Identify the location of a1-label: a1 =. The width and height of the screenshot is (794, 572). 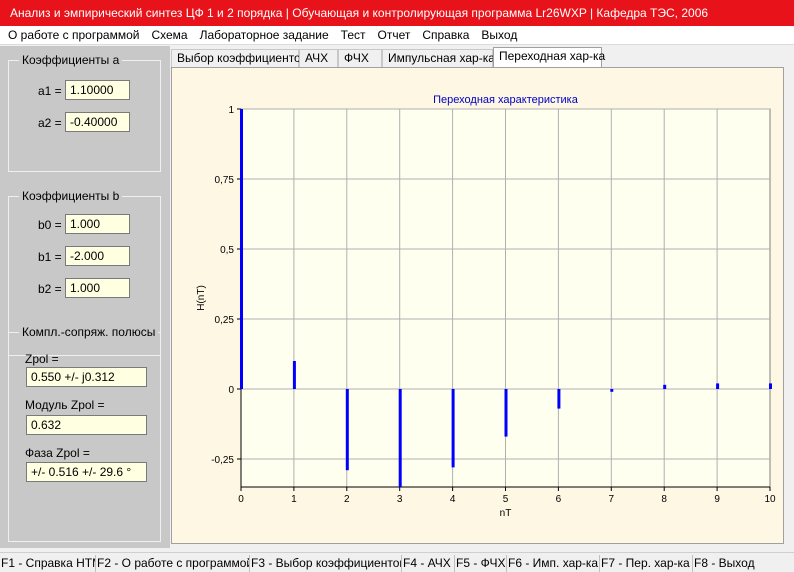
(50, 91).